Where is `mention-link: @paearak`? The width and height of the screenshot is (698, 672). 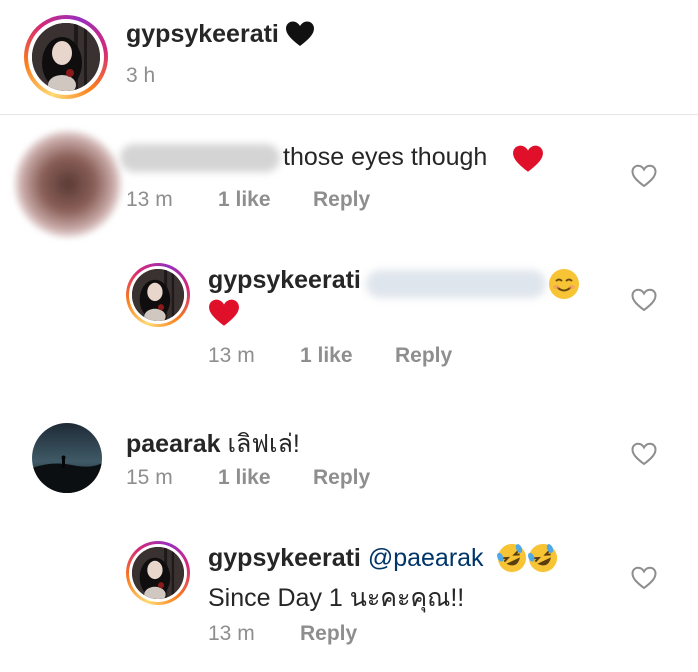 mention-link: @paearak is located at coordinates (426, 558).